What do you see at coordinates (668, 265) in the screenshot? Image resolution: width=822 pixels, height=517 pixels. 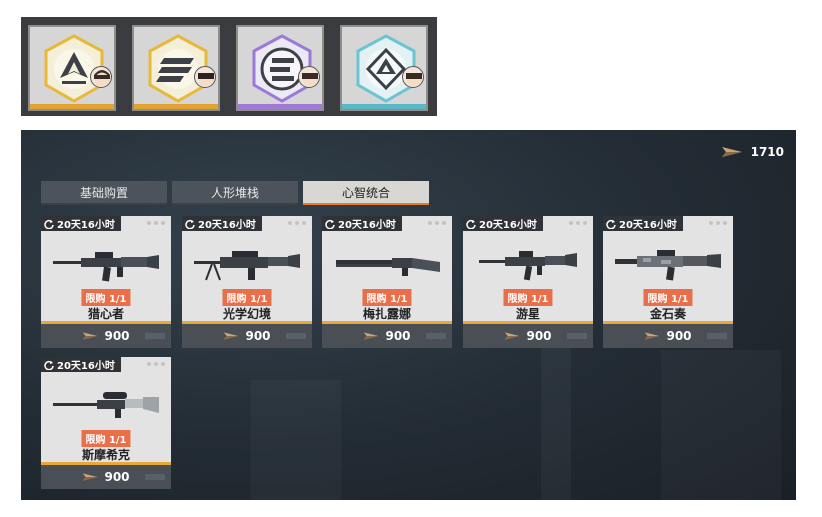 I see `camo-rifle-icon` at bounding box center [668, 265].